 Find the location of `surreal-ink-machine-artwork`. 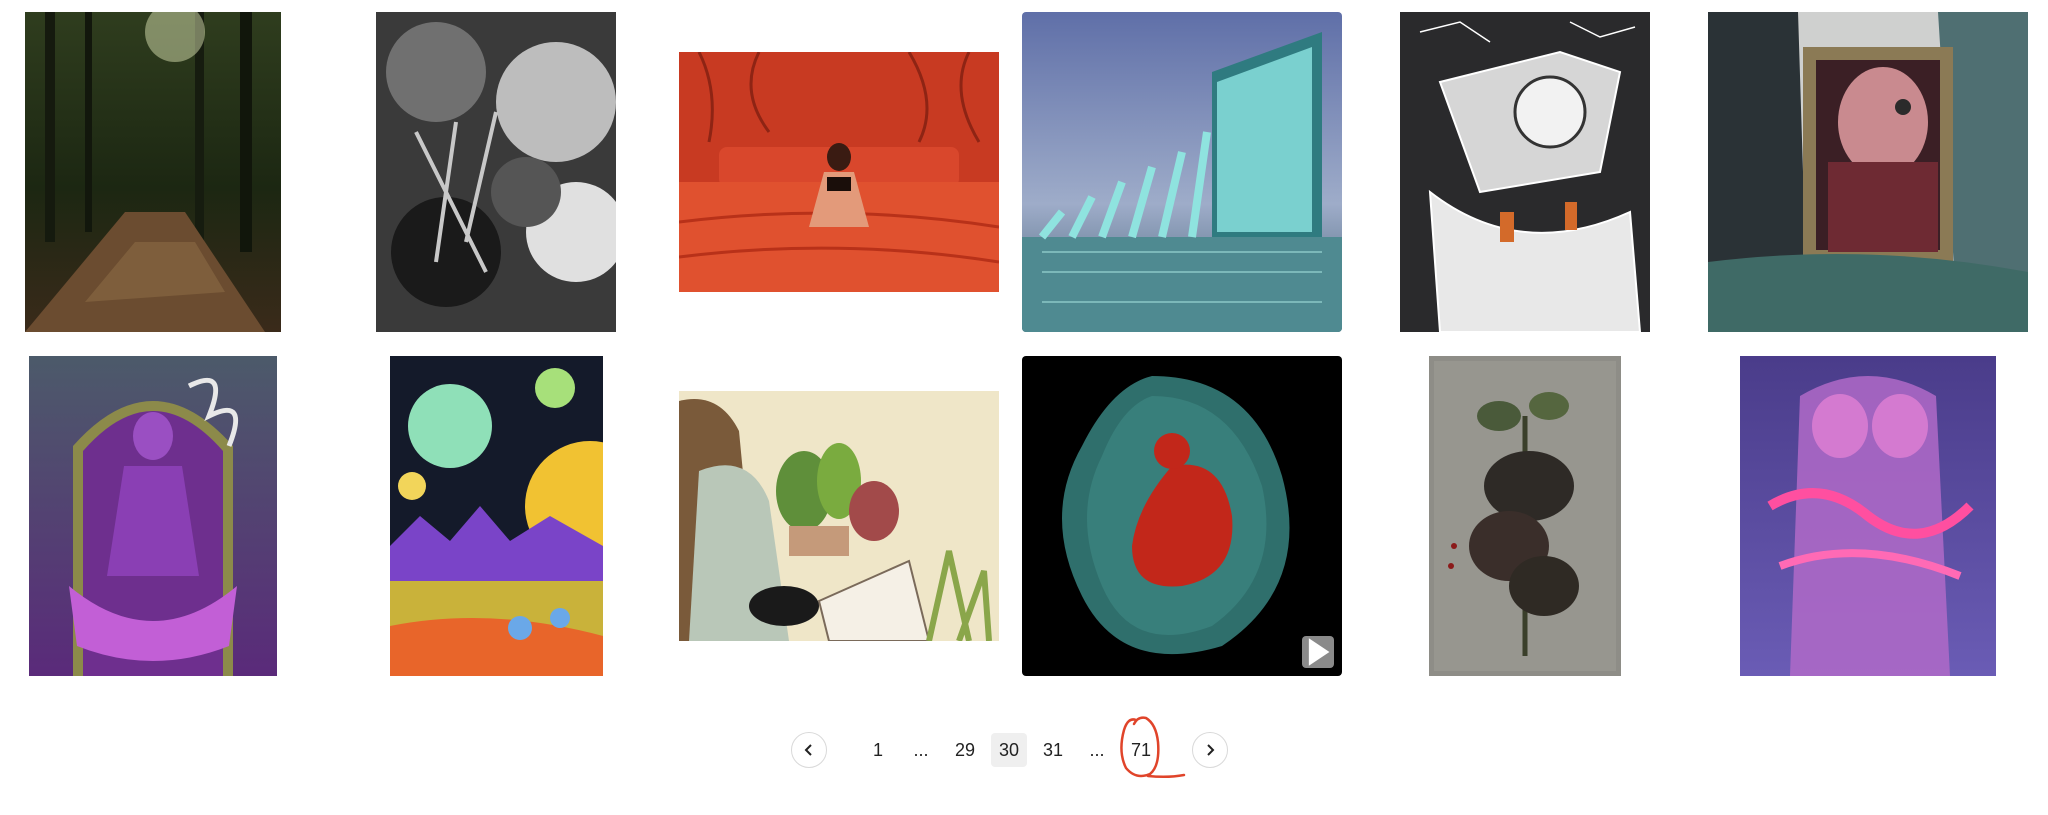

surreal-ink-machine-artwork is located at coordinates (1525, 172).